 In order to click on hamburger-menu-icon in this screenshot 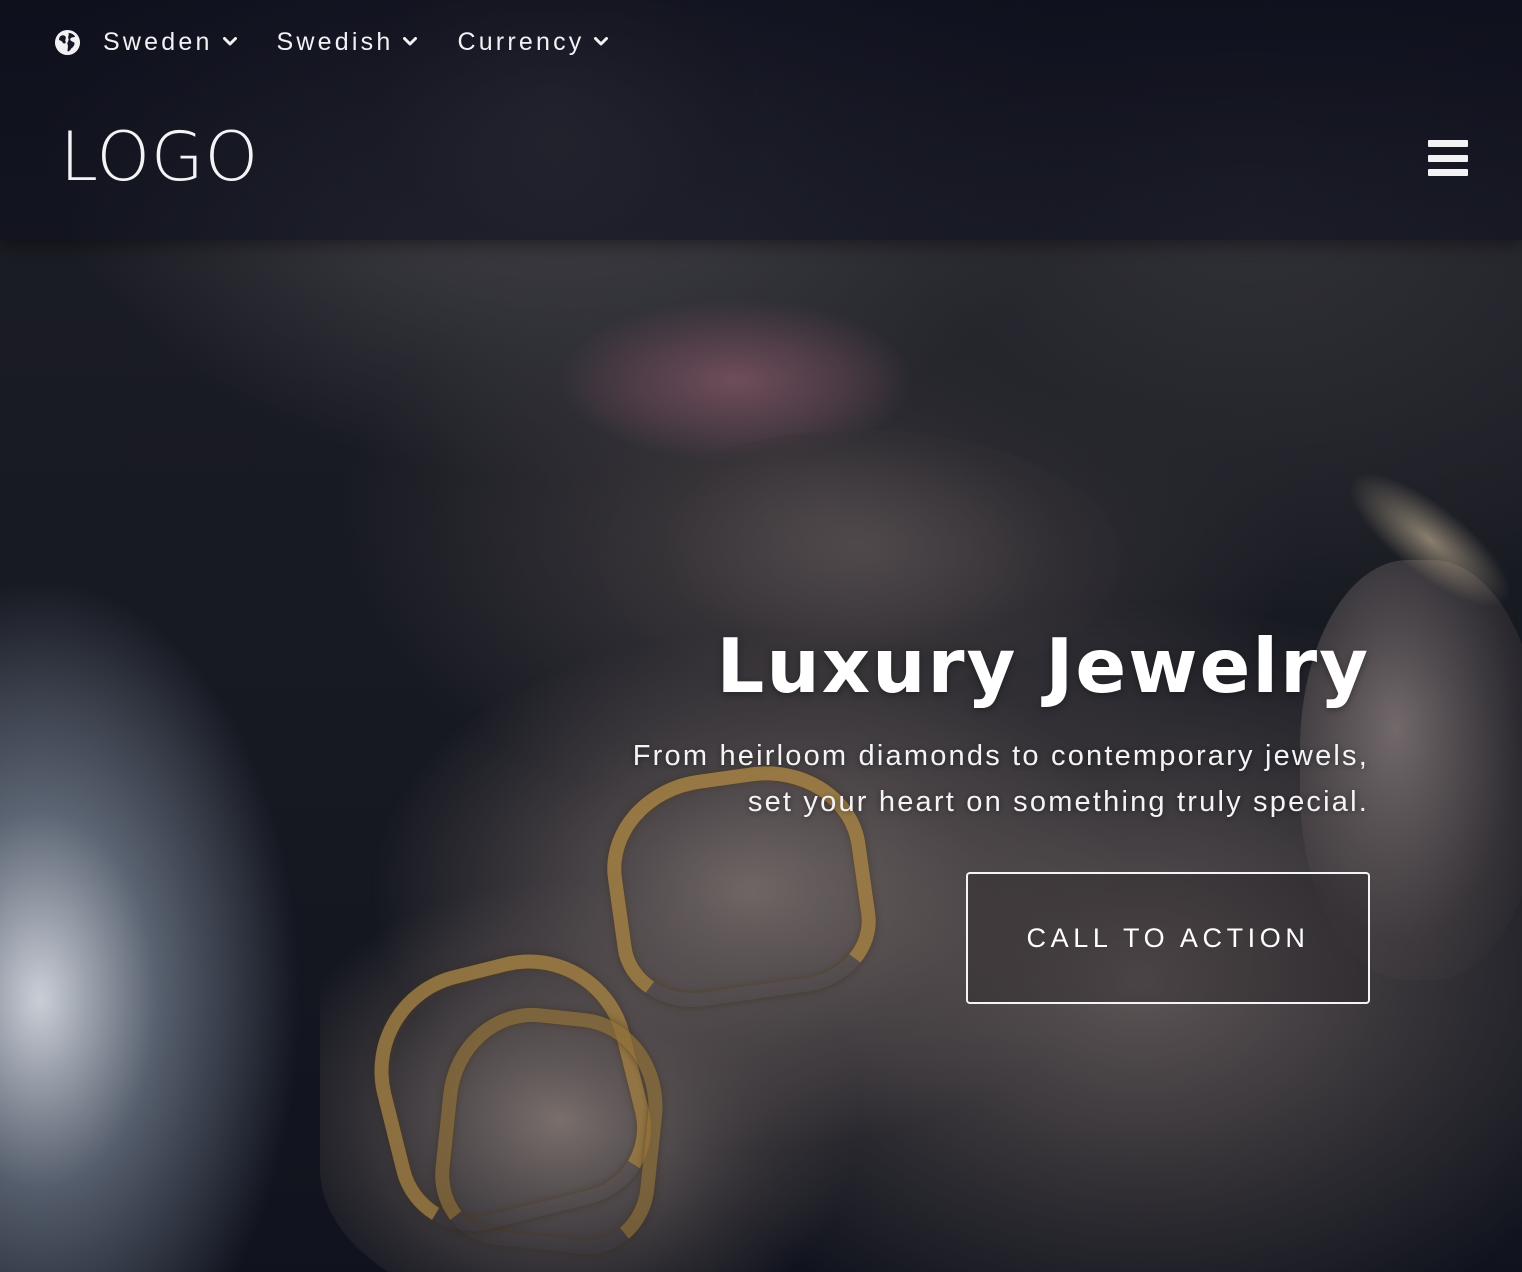, I will do `click(1448, 158)`.